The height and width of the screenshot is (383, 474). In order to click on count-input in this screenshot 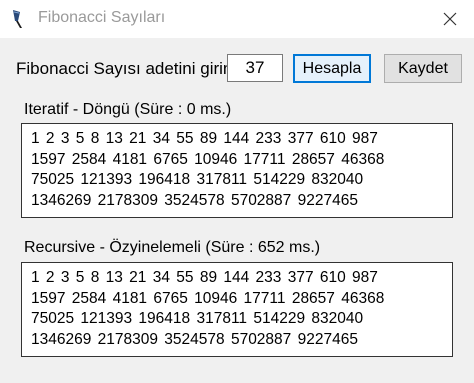, I will do `click(255, 68)`.